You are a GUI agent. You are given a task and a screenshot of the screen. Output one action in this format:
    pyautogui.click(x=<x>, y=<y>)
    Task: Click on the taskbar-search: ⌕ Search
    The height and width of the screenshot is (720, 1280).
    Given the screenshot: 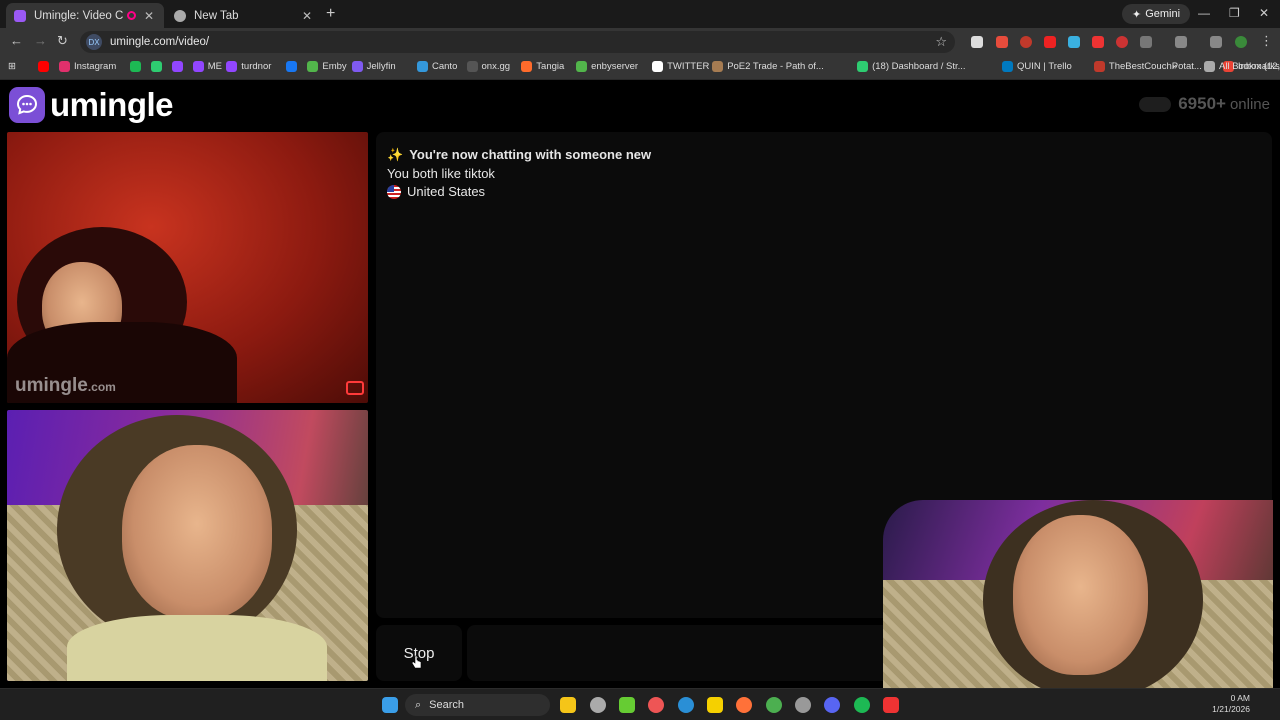 What is the action you would take?
    pyautogui.click(x=477, y=705)
    